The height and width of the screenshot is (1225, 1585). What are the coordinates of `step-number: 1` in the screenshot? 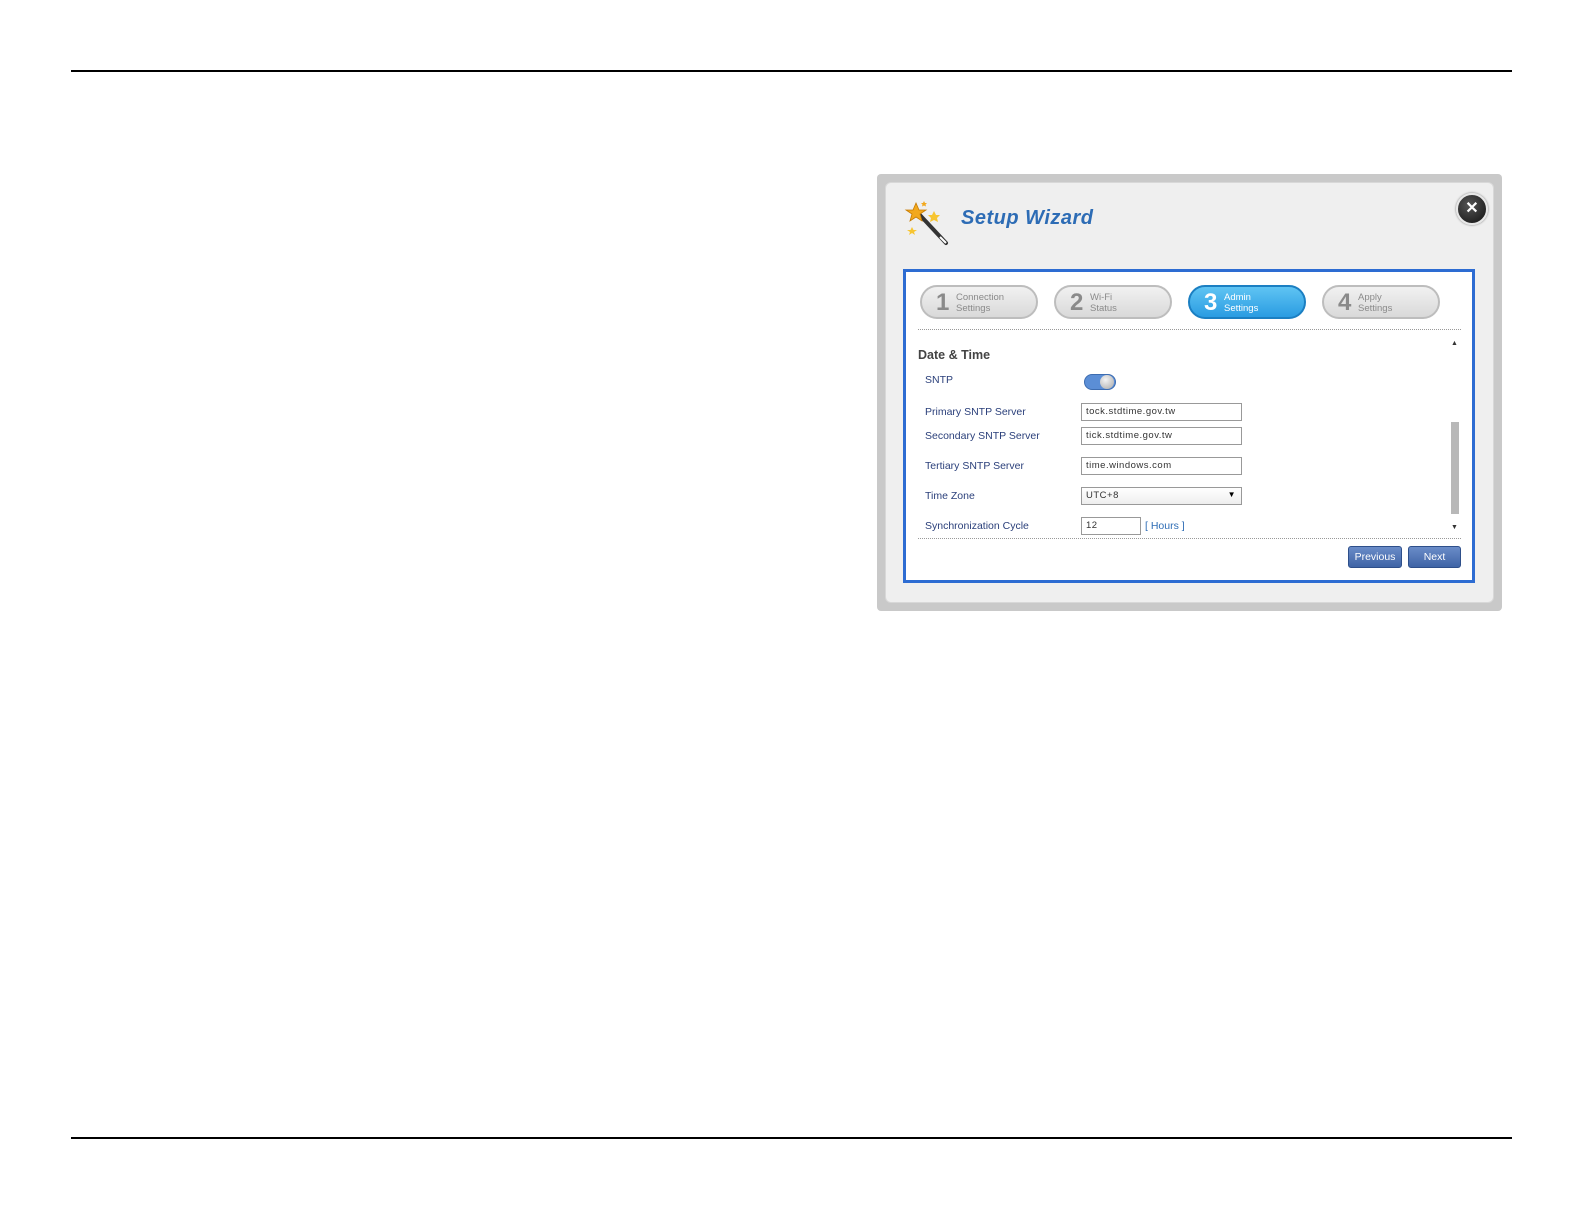 It's located at (943, 302).